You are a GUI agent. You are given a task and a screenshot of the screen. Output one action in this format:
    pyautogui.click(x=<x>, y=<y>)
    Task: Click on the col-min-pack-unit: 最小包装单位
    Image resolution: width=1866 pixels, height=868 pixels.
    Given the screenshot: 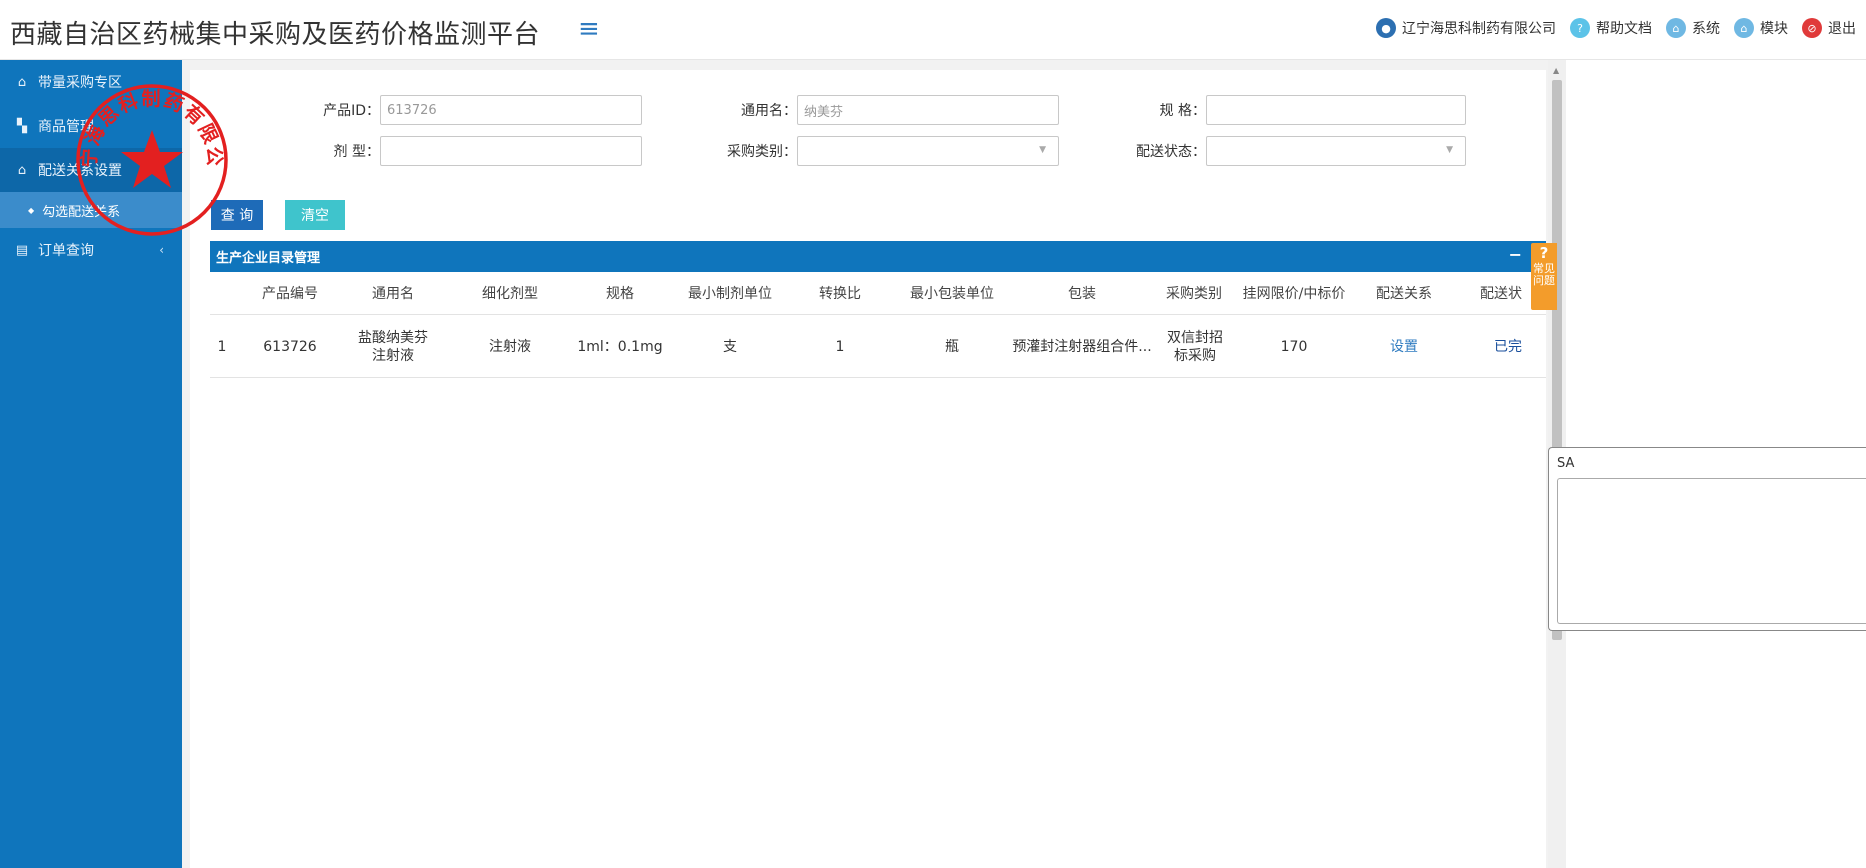 What is the action you would take?
    pyautogui.click(x=952, y=293)
    